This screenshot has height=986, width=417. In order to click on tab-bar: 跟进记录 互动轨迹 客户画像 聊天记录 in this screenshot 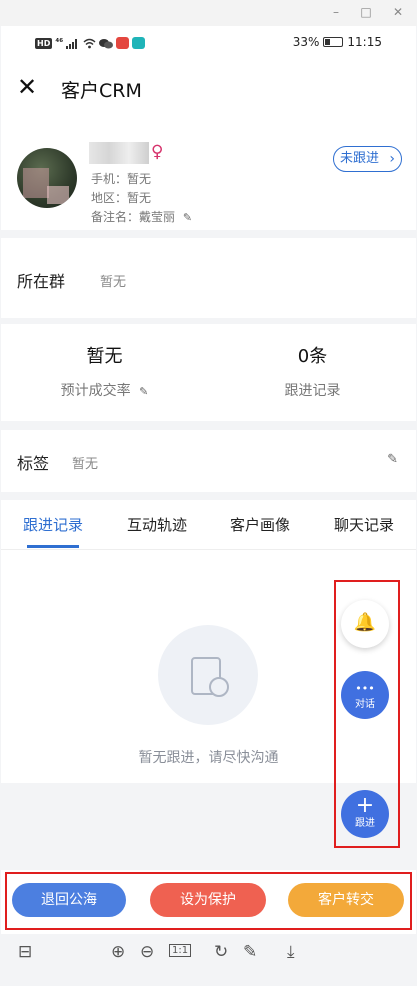, I will do `click(208, 525)`.